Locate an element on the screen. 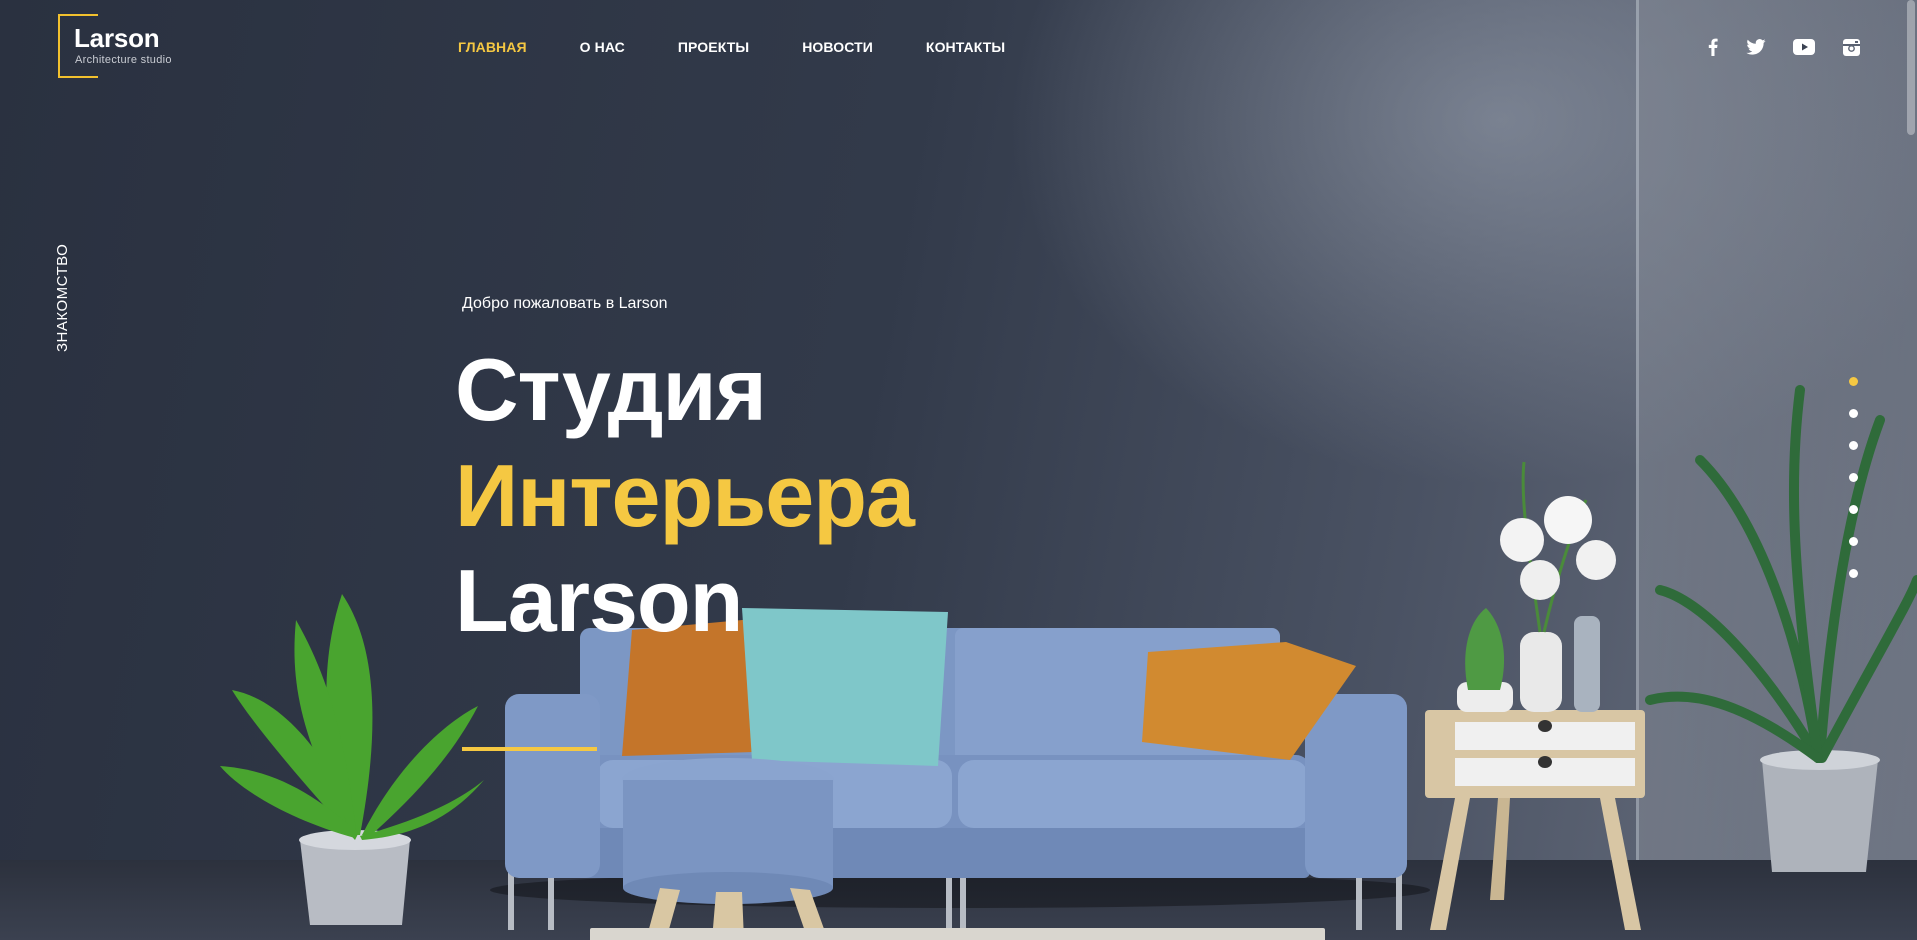 This screenshot has height=940, width=1917. page-scrollbar is located at coordinates (1911, 67).